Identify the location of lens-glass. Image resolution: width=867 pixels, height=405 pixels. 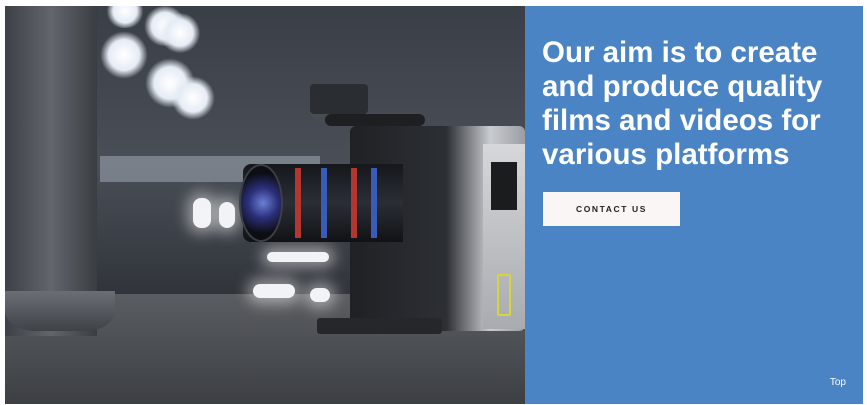
(261, 203).